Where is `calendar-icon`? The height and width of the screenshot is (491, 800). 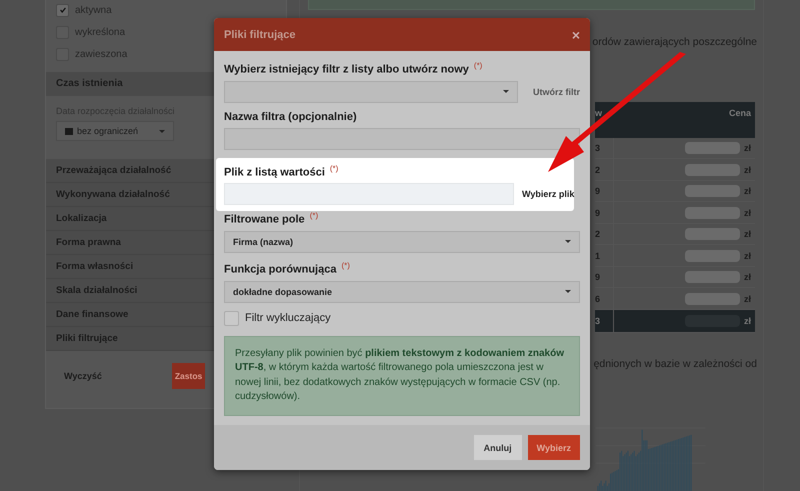
calendar-icon is located at coordinates (69, 131).